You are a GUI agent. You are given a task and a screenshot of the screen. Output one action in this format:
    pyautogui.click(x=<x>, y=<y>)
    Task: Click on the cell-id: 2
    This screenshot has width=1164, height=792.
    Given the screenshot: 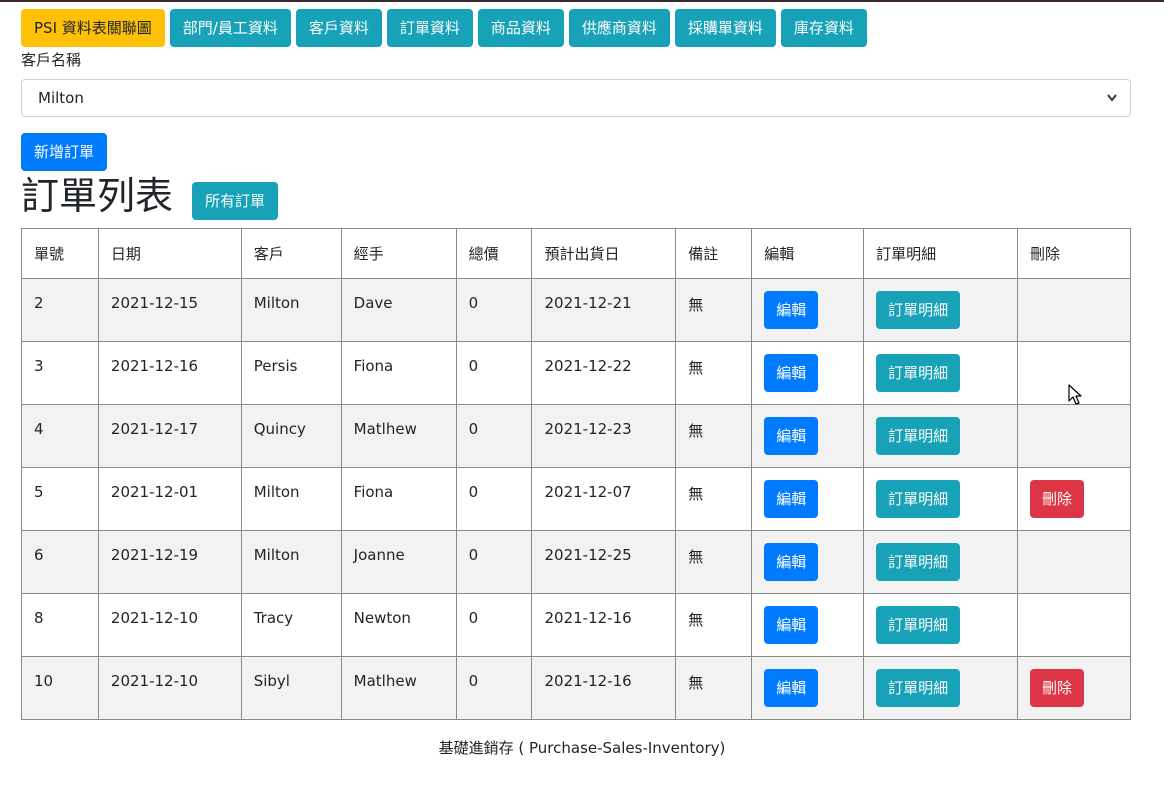 What is the action you would take?
    pyautogui.click(x=60, y=310)
    